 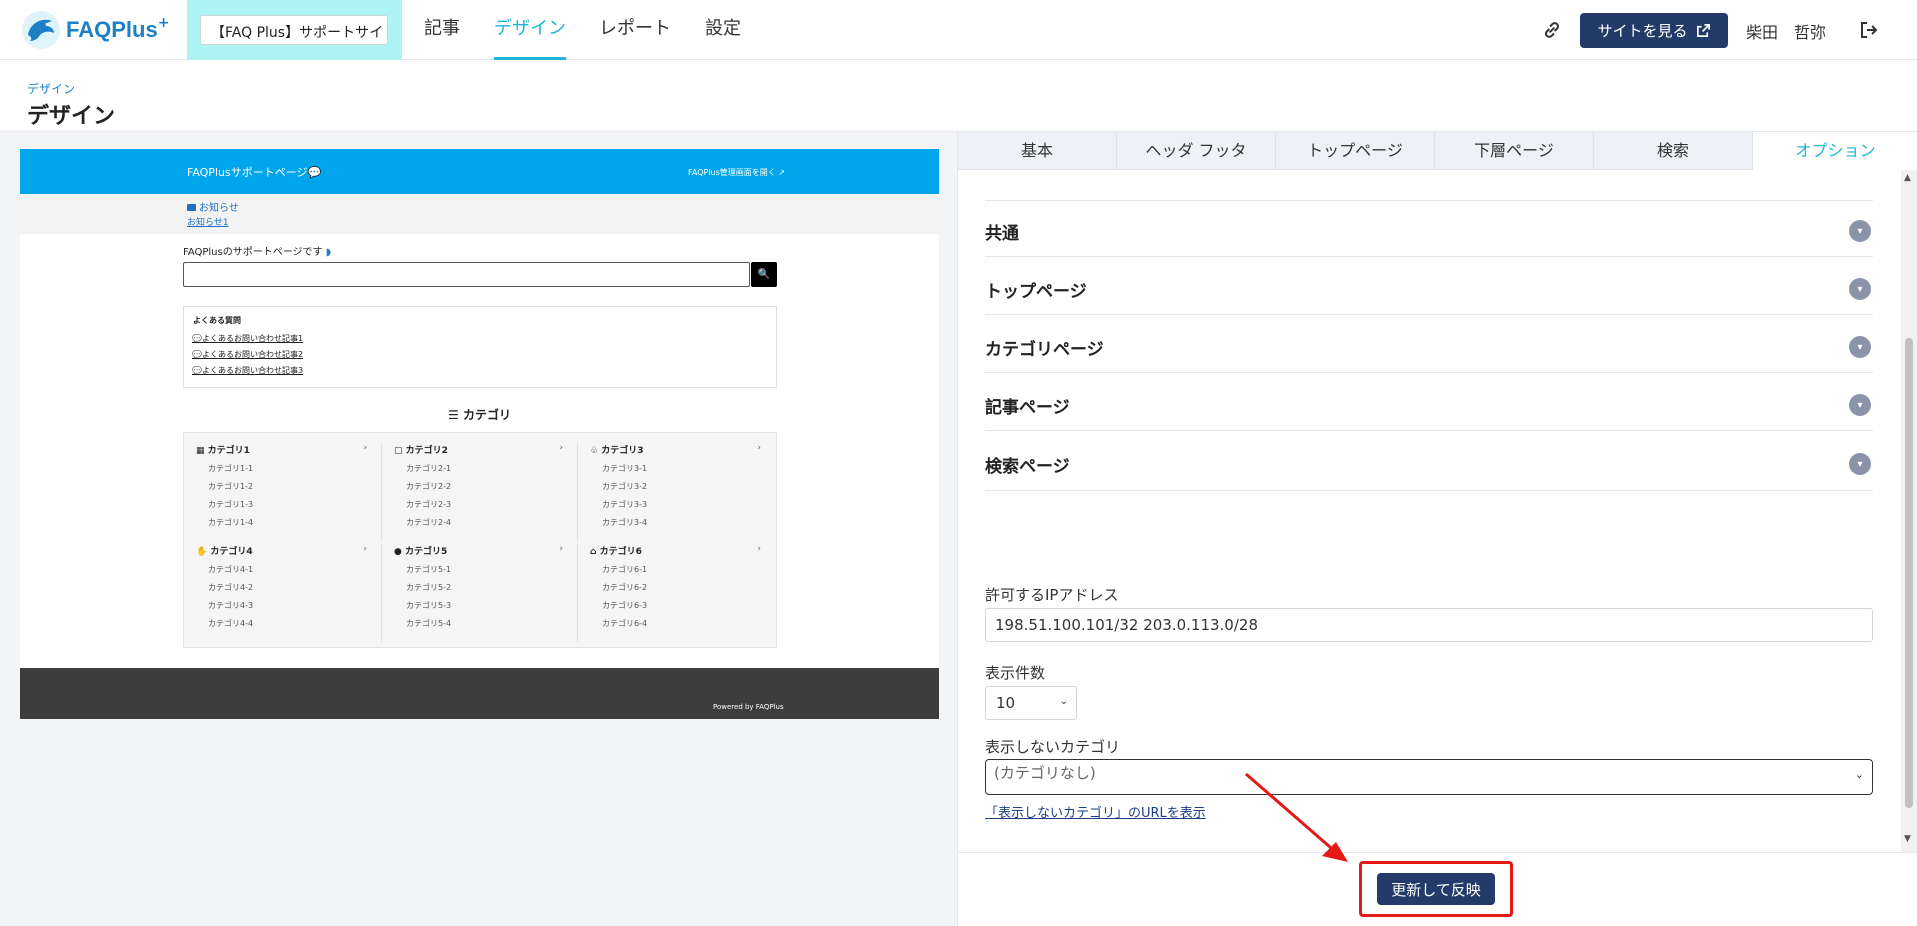 I want to click on preview-subcategory: カテゴリ5-2, so click(x=429, y=587).